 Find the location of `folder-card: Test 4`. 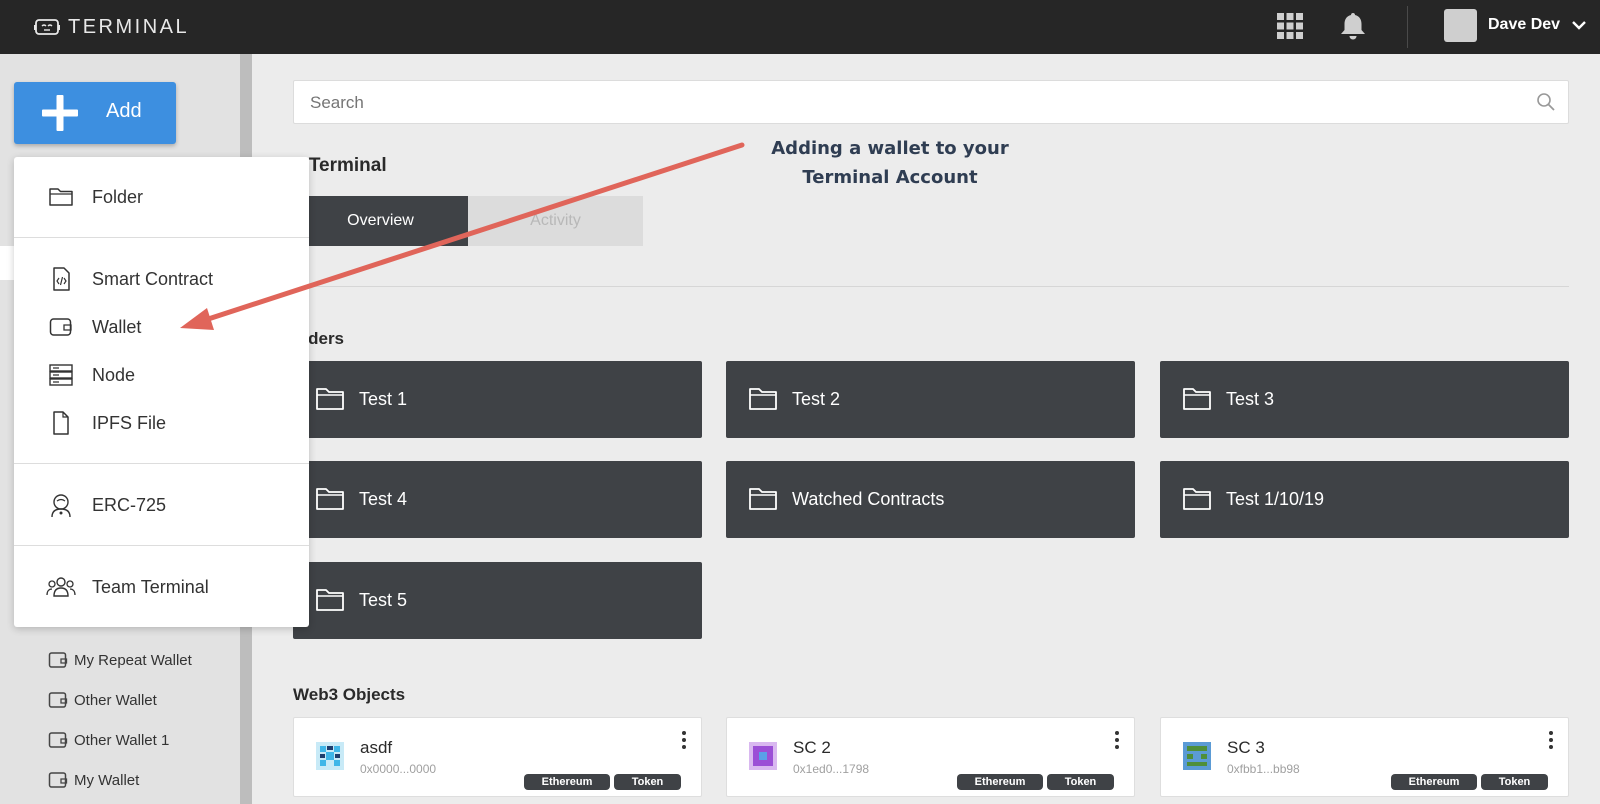

folder-card: Test 4 is located at coordinates (497, 499).